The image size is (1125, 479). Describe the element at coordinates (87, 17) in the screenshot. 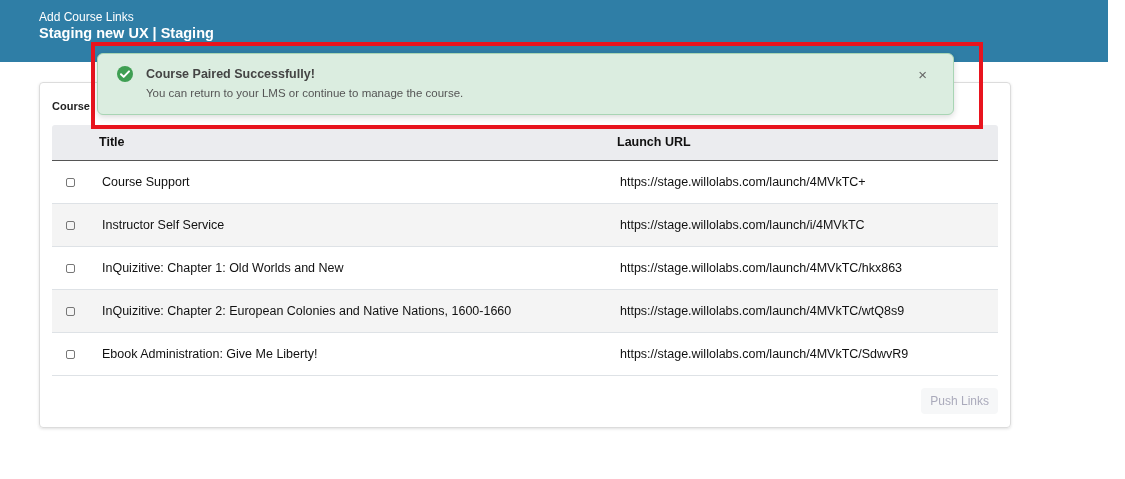

I see `page-subtitle: Add Course Links` at that location.